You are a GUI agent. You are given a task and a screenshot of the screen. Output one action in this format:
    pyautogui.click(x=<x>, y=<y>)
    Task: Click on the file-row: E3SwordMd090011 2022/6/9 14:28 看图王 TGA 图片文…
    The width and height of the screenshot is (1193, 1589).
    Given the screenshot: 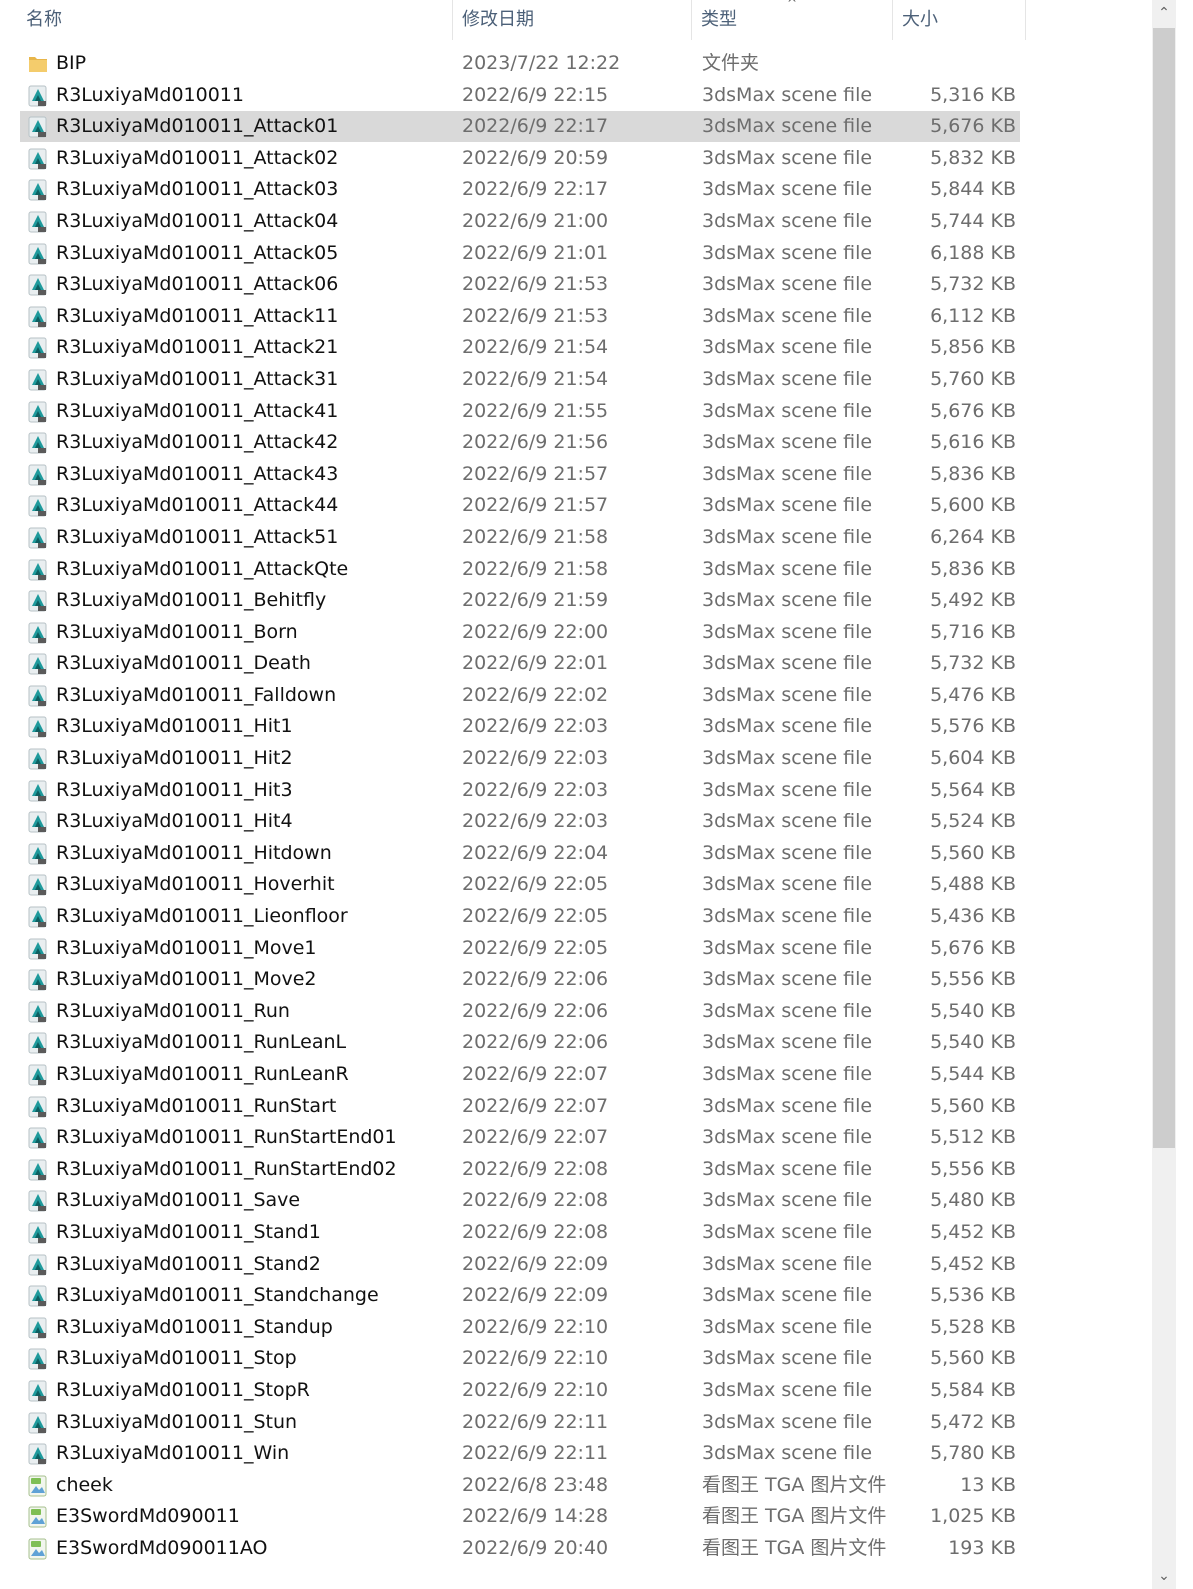 What is the action you would take?
    pyautogui.click(x=515, y=1517)
    